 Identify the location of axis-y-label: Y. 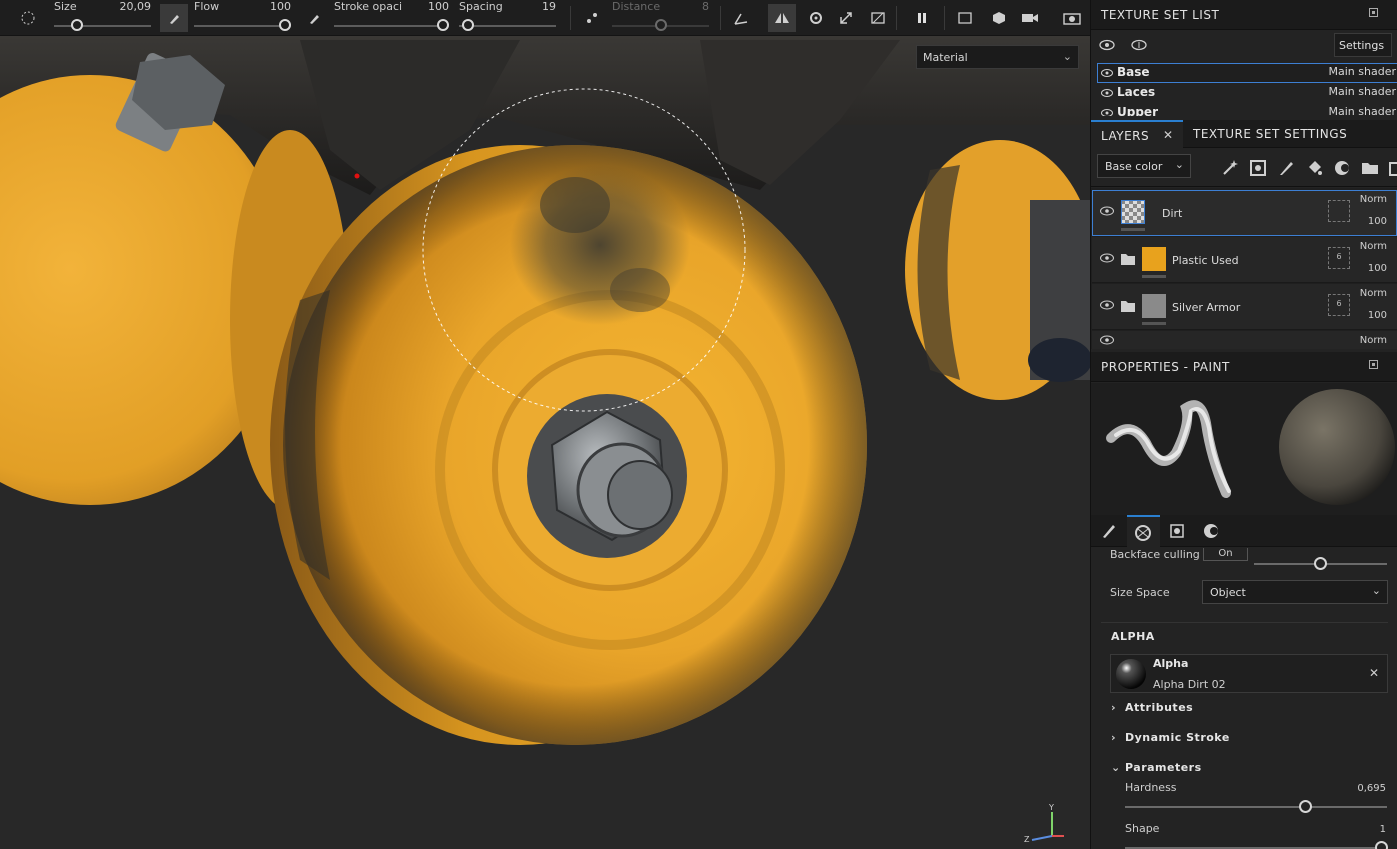
(1051, 807).